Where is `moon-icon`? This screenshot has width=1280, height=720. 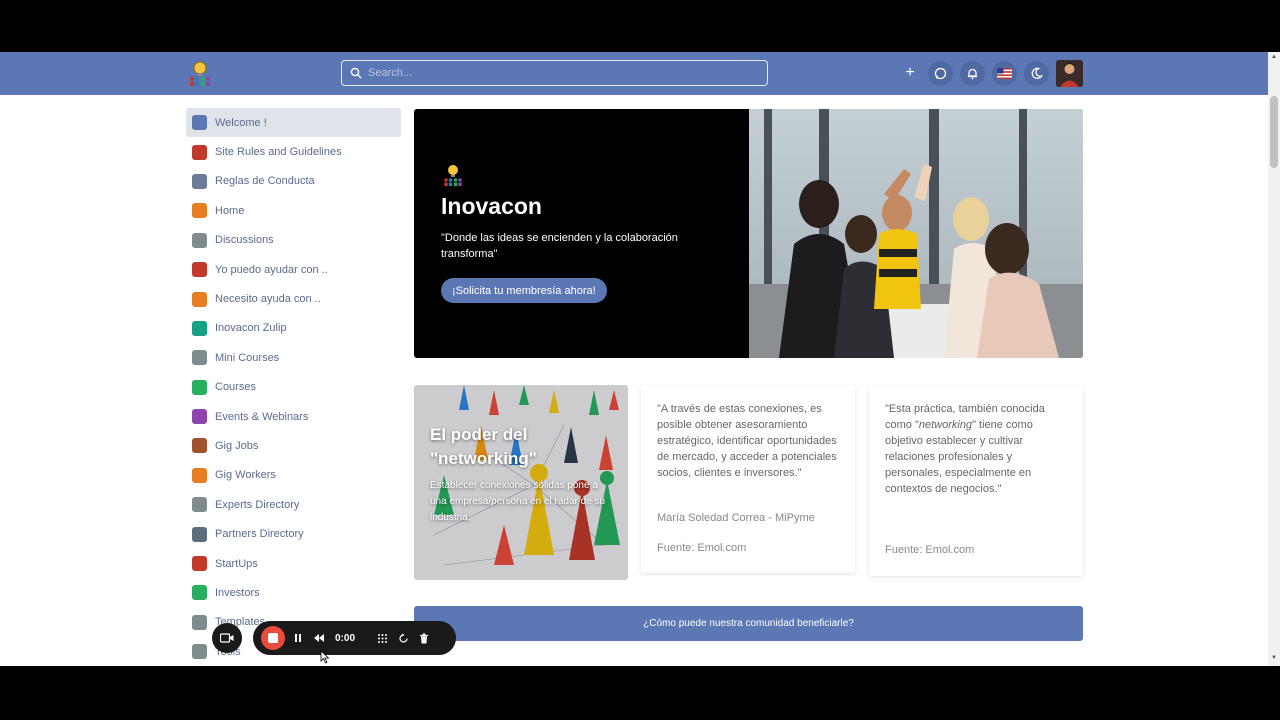
moon-icon is located at coordinates (1037, 73).